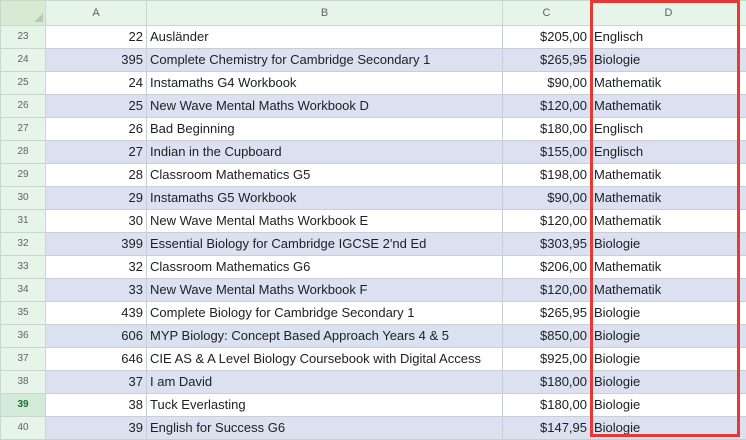  I want to click on cell-a: 39, so click(96, 428).